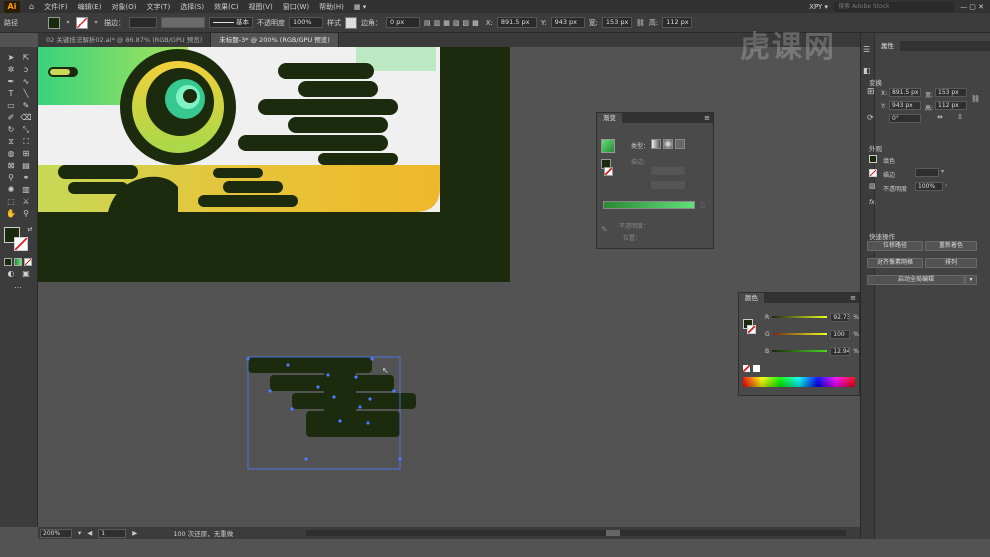  Describe the element at coordinates (11, 178) in the screenshot. I see `eyedropper-icon: ⚲` at that location.